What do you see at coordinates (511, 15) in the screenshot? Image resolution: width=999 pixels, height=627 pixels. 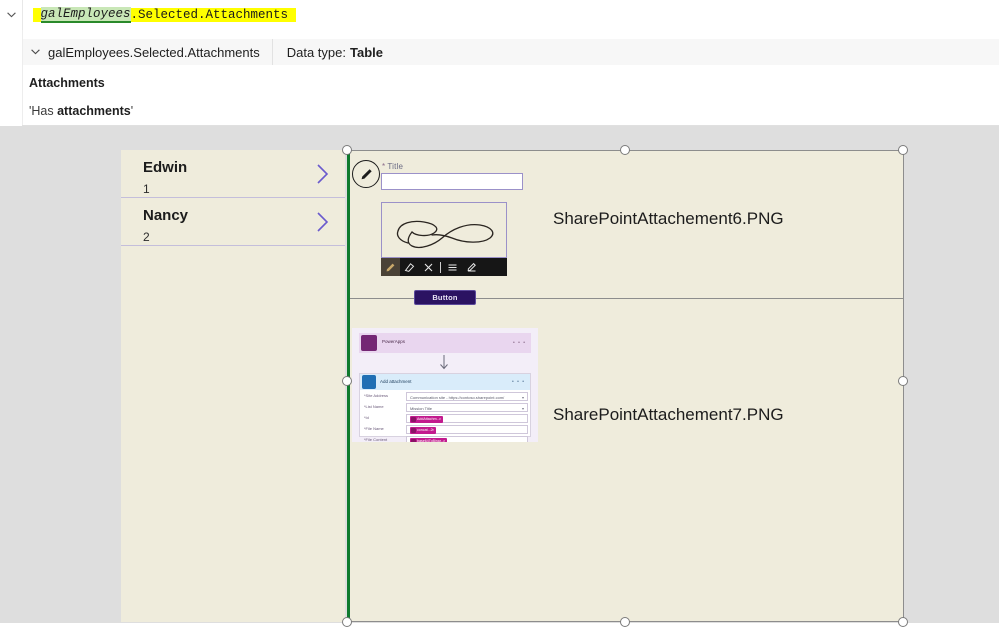 I see `formula-input: galEmployees .Selected.Attachments` at bounding box center [511, 15].